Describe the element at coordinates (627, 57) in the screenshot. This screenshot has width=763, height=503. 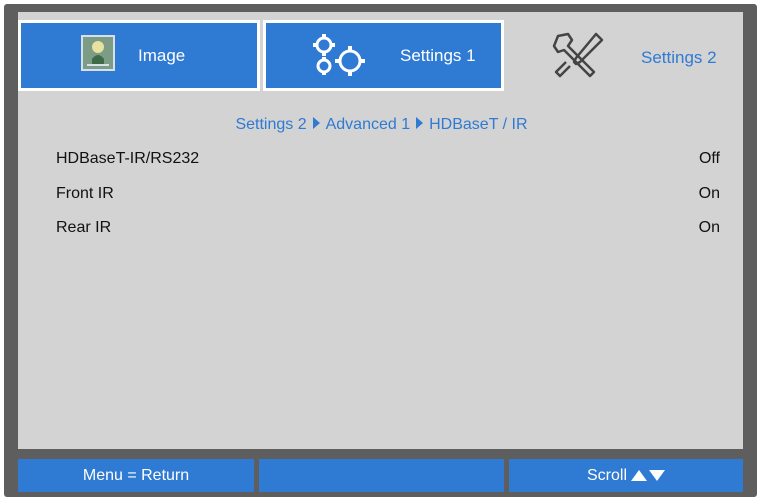
I see `tab-settings-2: Settings 2` at that location.